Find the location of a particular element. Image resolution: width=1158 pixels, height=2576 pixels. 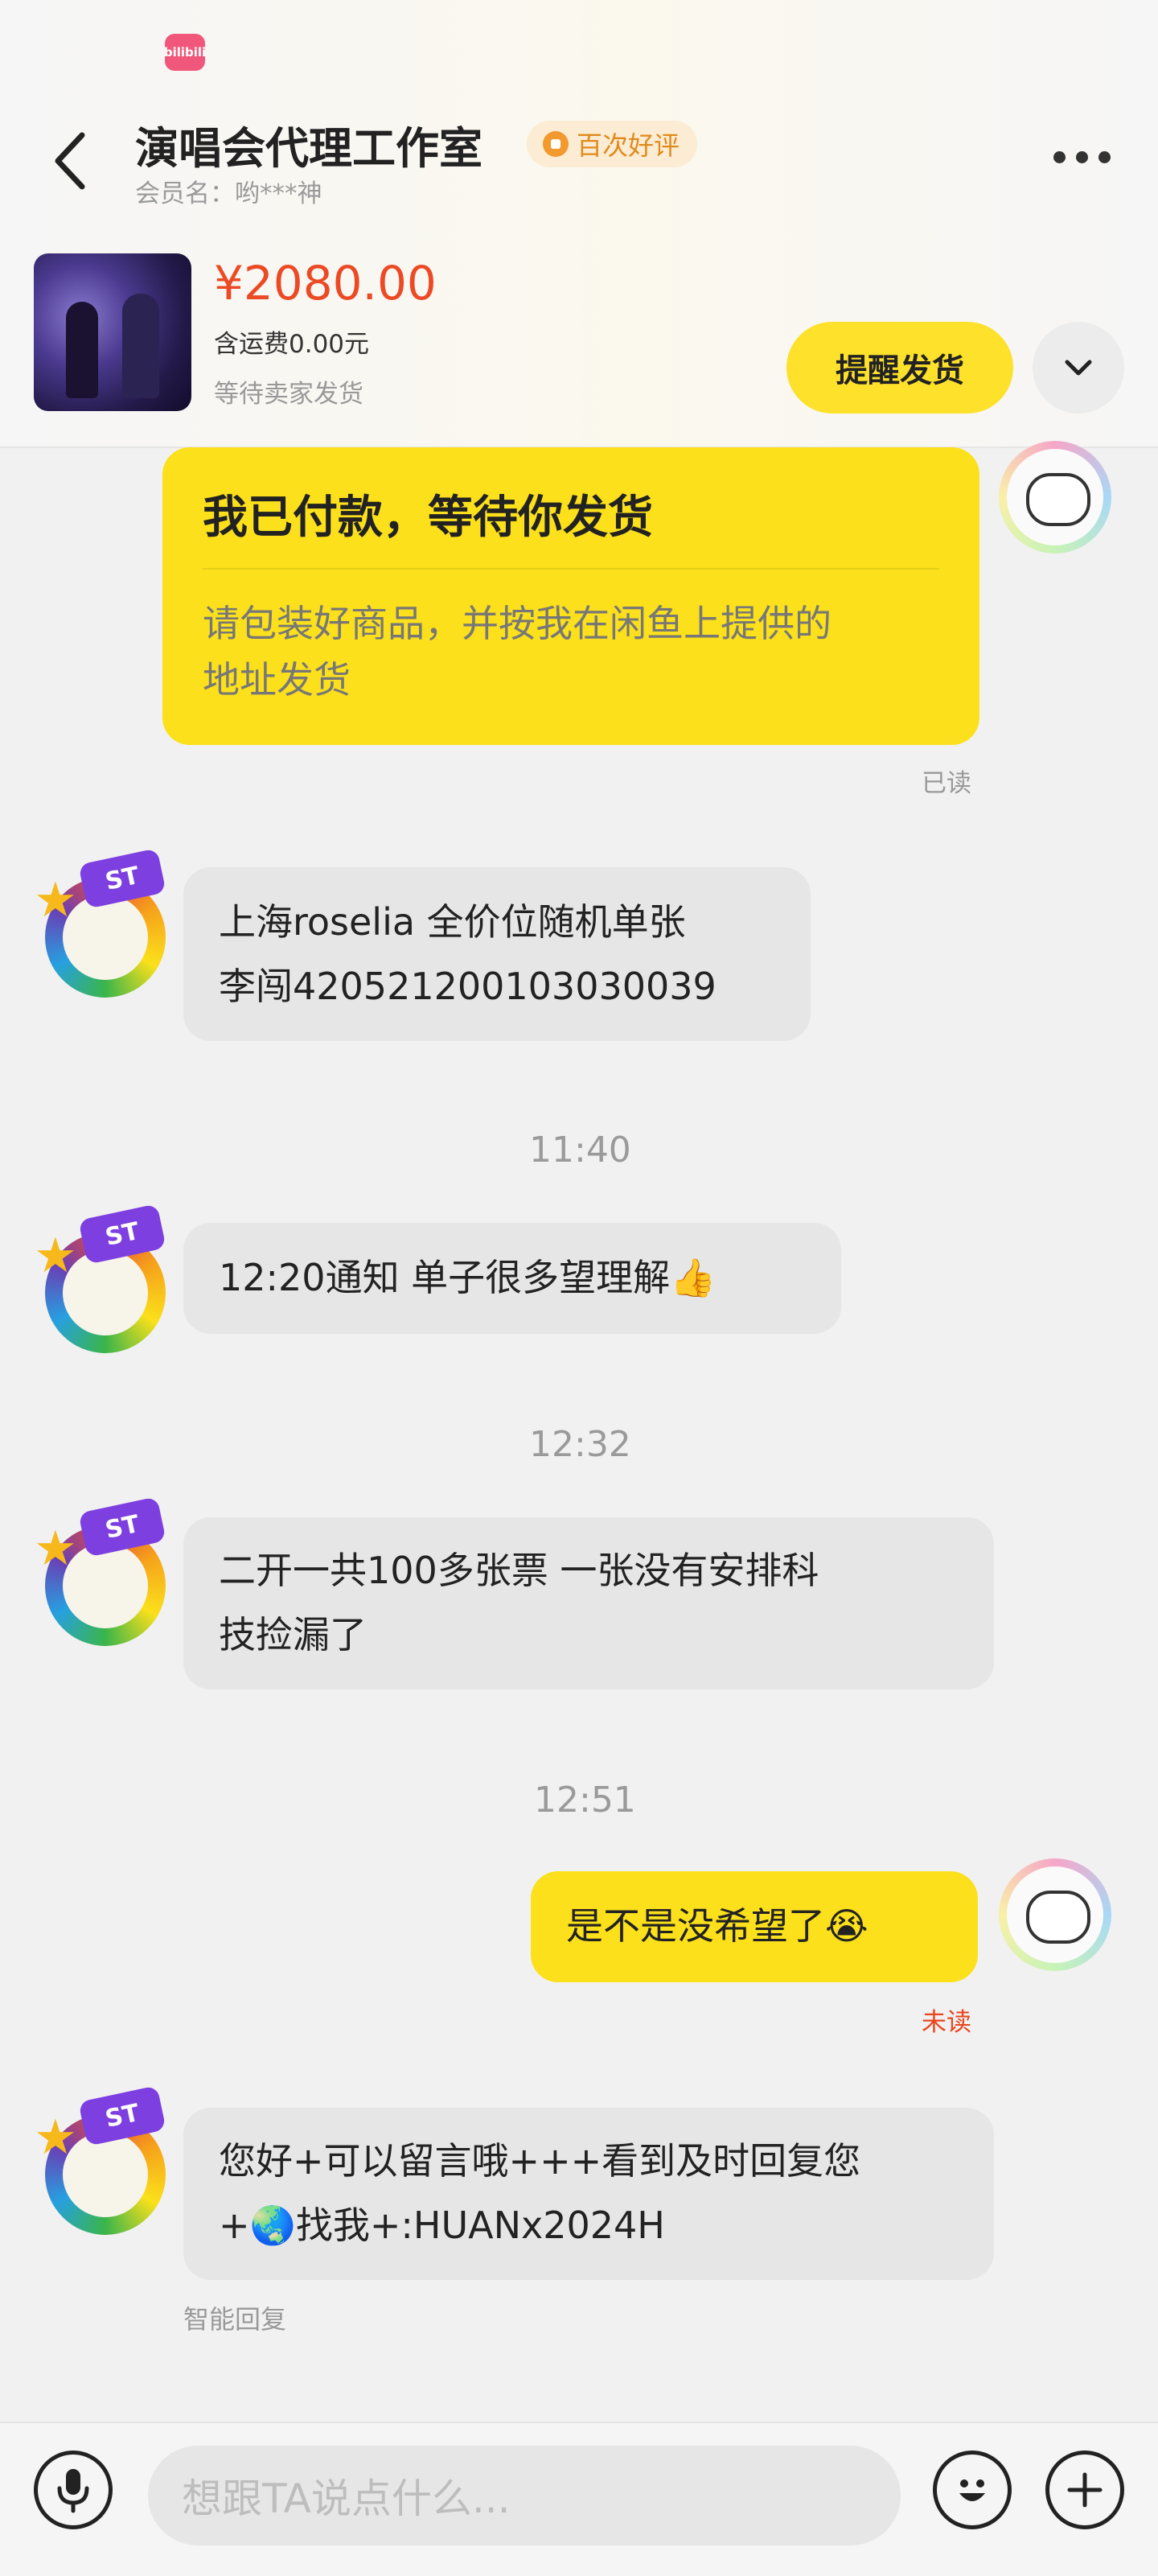

member-name: 会员名：哟***神 is located at coordinates (229, 193).